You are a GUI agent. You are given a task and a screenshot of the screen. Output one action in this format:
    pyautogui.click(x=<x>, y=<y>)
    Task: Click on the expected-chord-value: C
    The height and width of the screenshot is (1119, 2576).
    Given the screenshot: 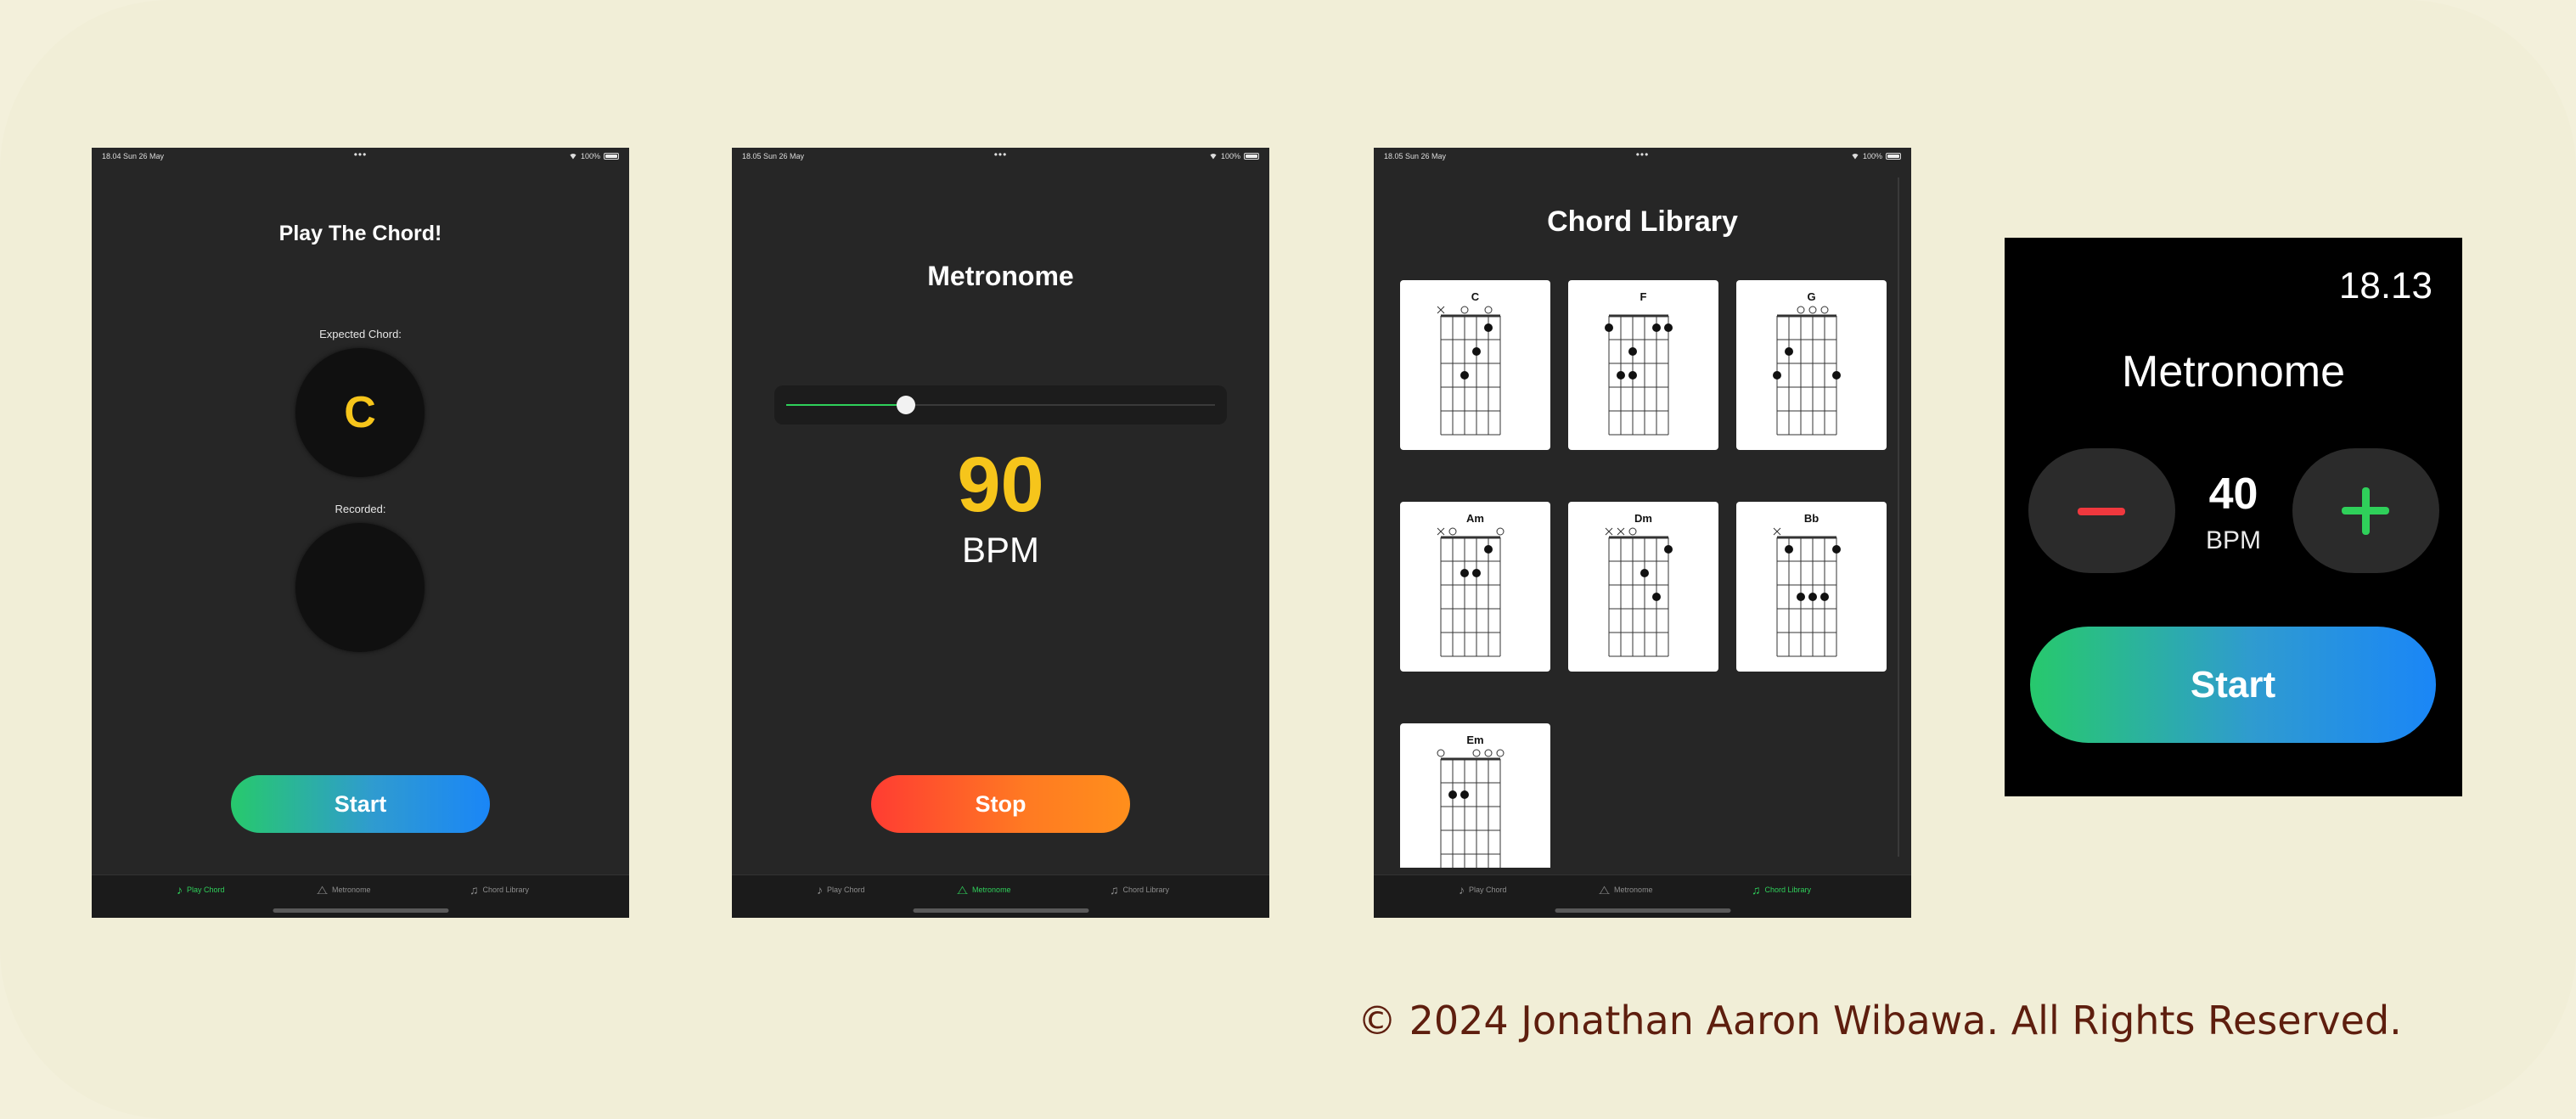 What is the action you would take?
    pyautogui.click(x=360, y=412)
    